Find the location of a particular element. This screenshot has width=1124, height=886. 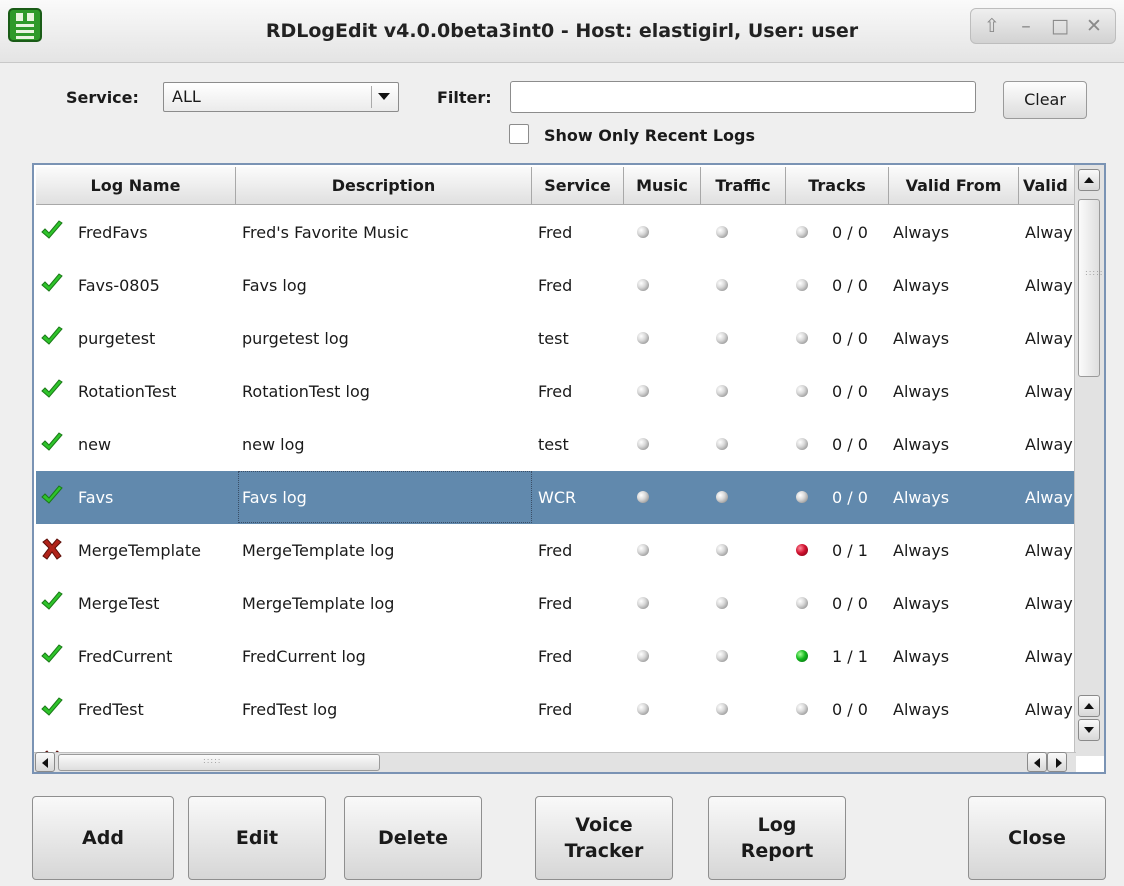

focus-rect is located at coordinates (385, 497).